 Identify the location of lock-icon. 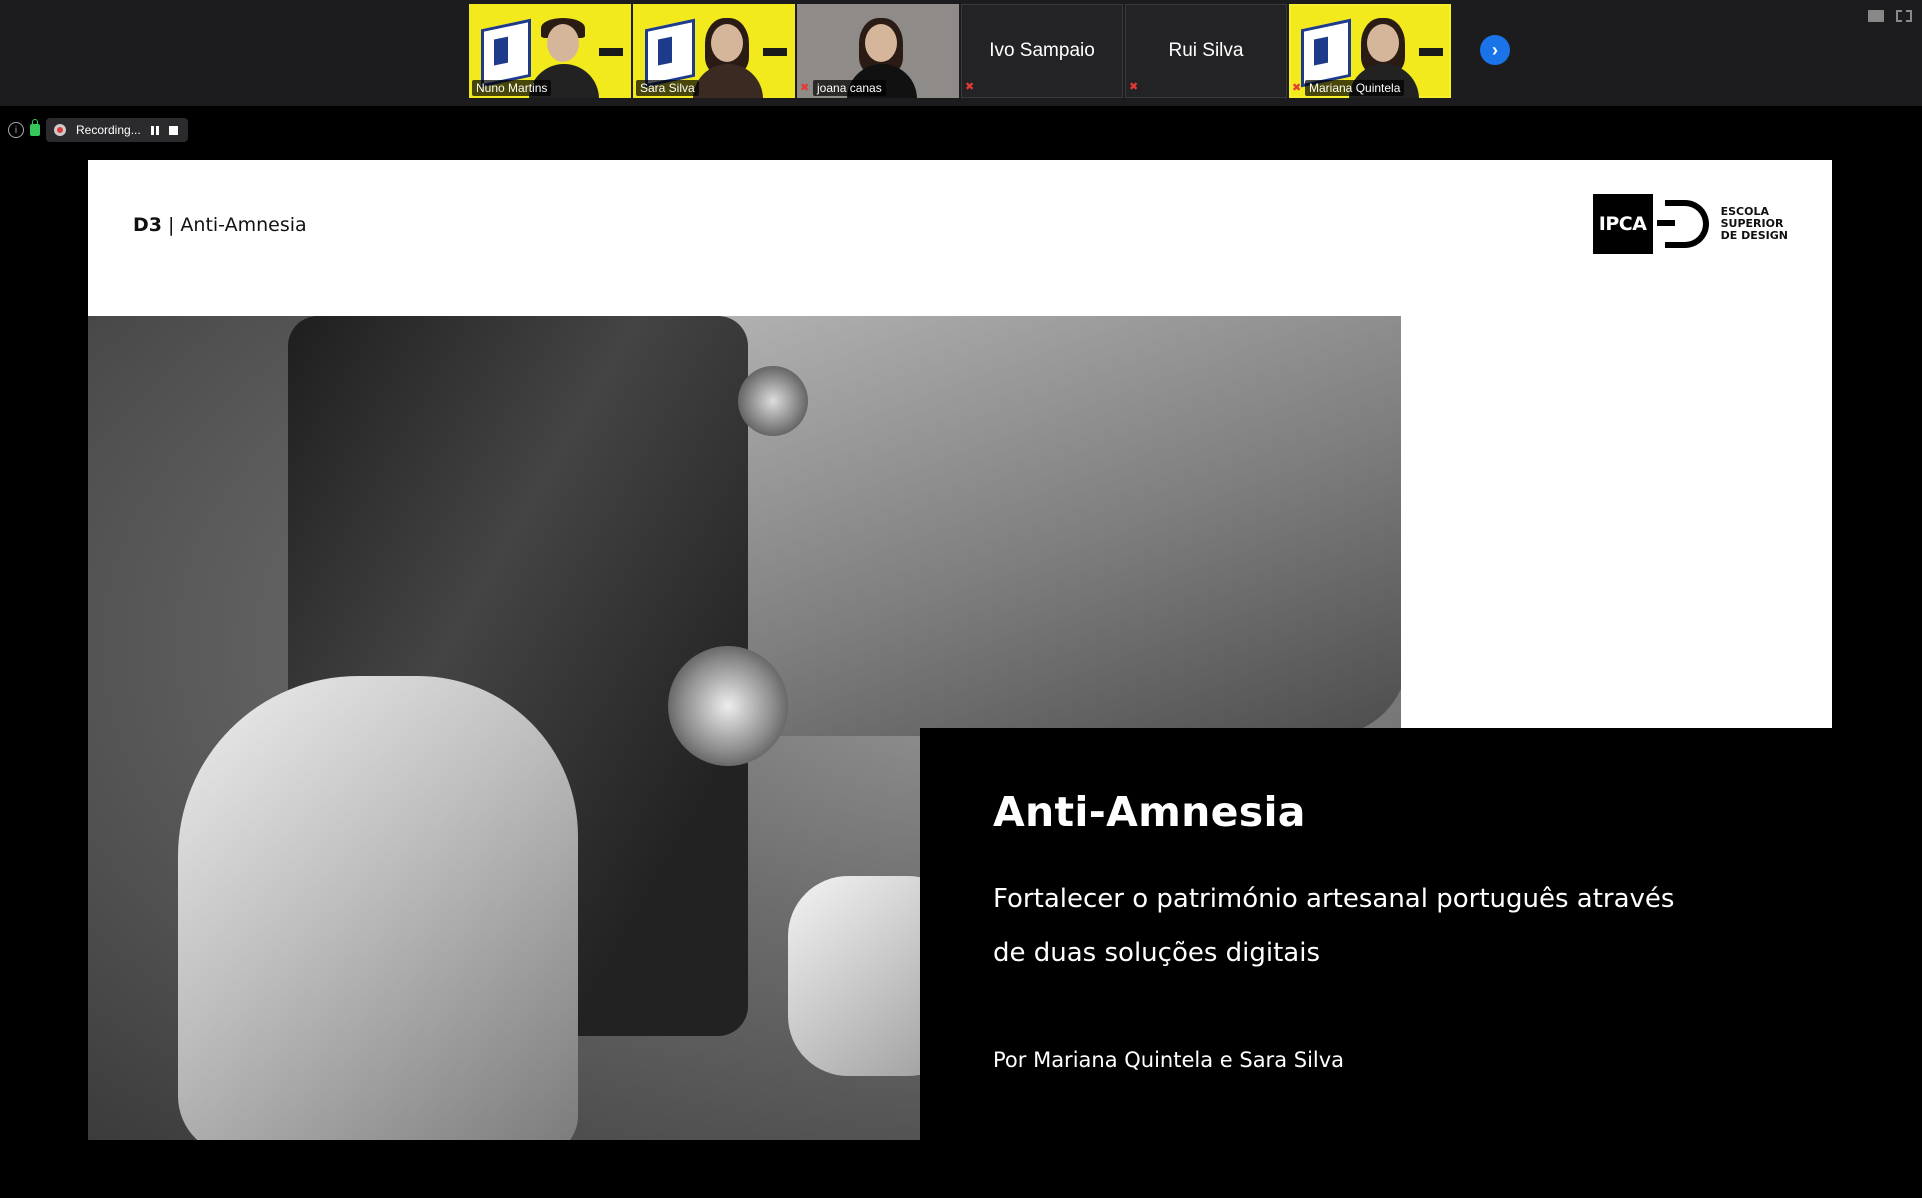
(35, 127).